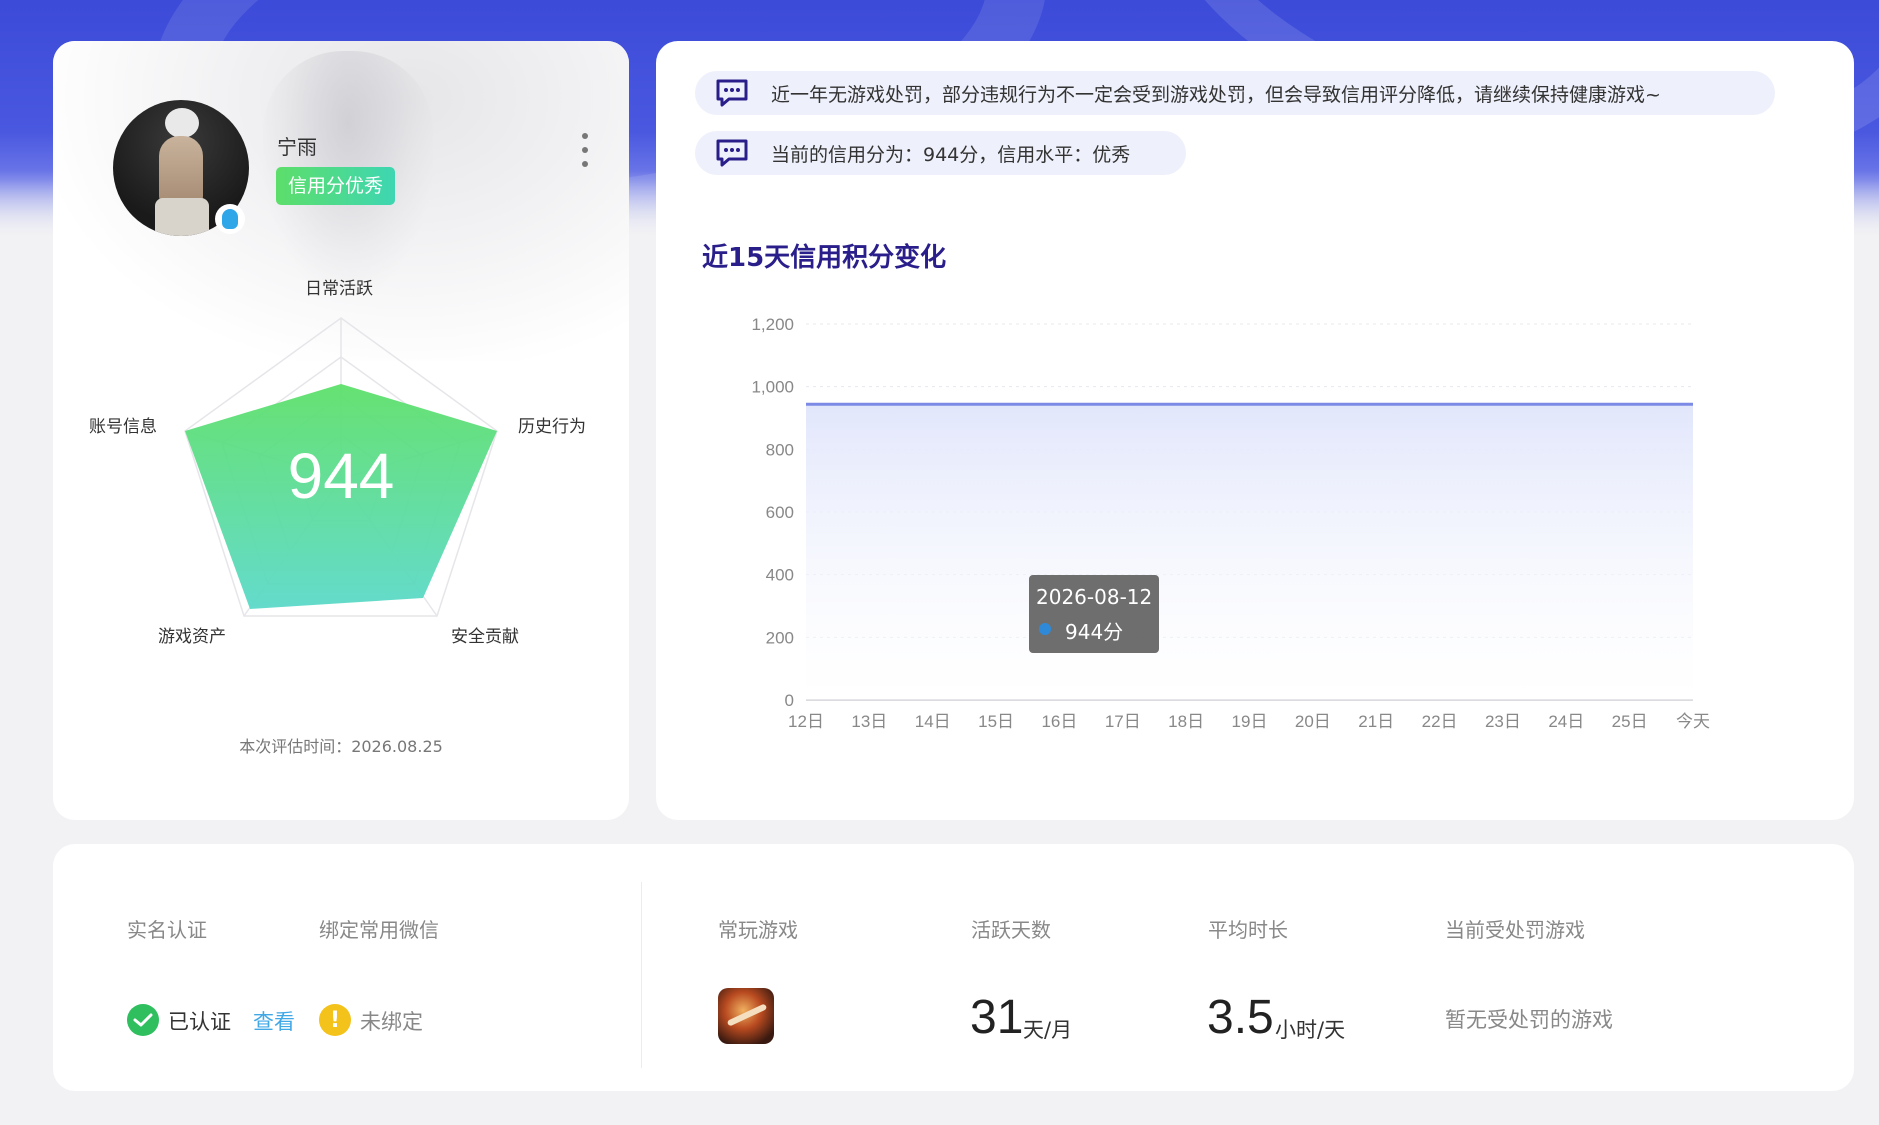 Image resolution: width=1879 pixels, height=1125 pixels. I want to click on evaluation-time: 本次评估时间：2026.08.25, so click(341, 746).